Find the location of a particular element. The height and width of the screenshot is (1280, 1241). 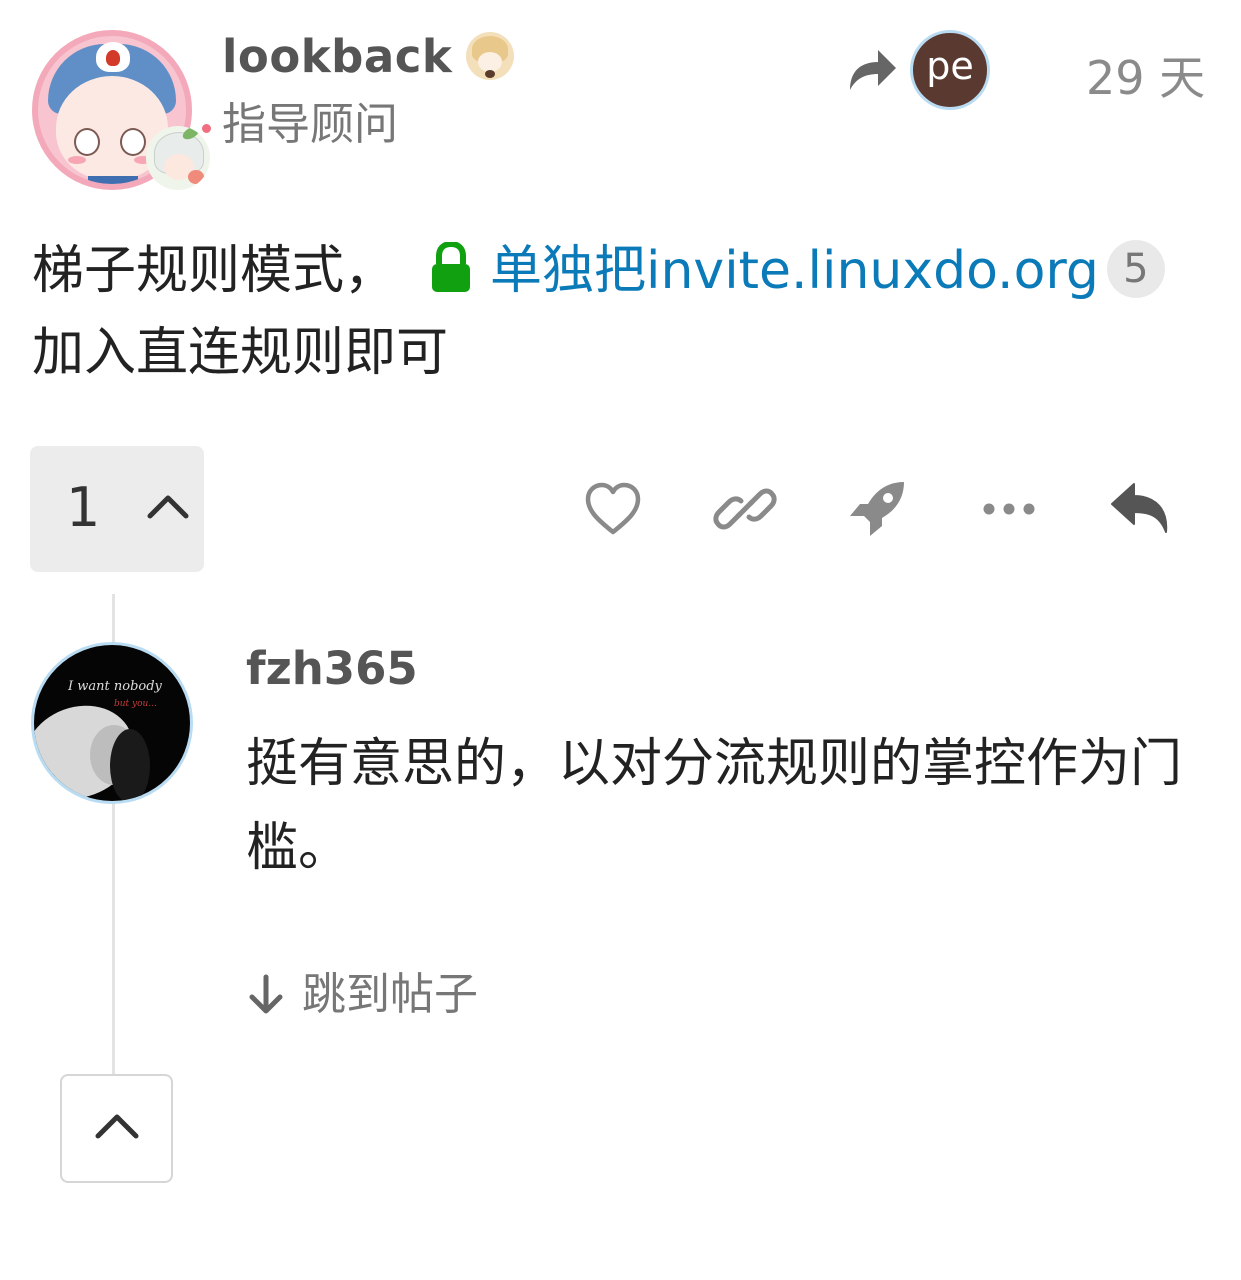

post-link: 单独把invite.linuxdo.org is located at coordinates (794, 271).